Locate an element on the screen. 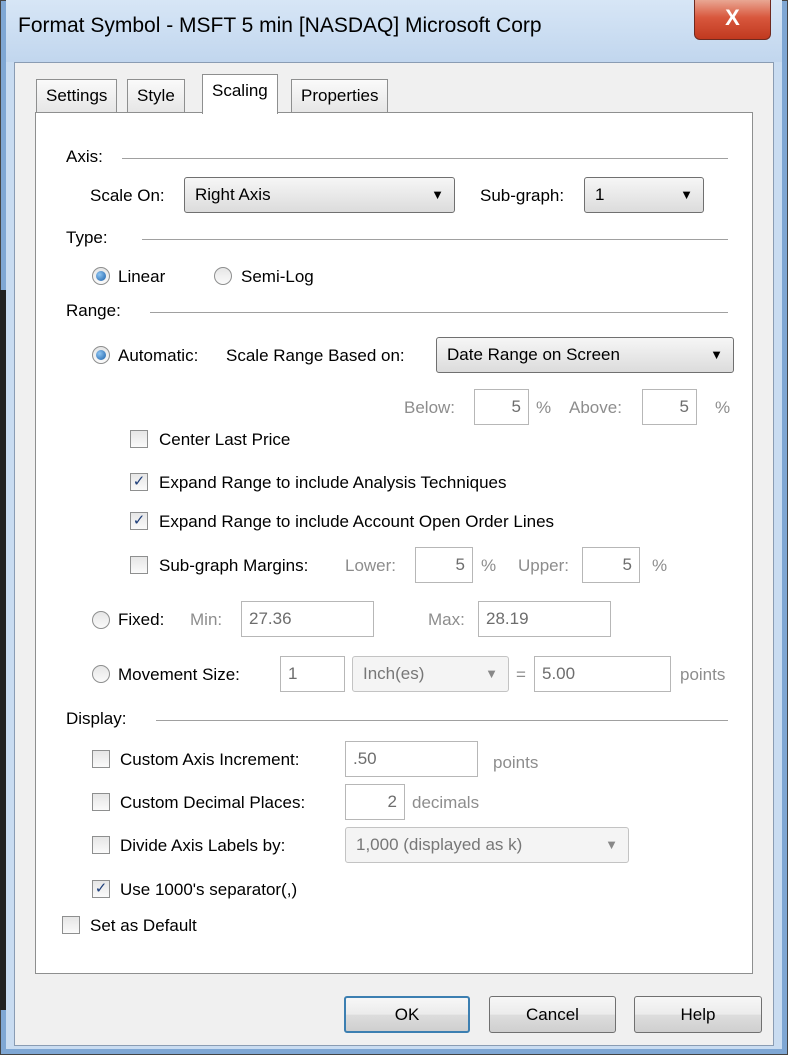  range-section-header: Range: is located at coordinates (93, 310).